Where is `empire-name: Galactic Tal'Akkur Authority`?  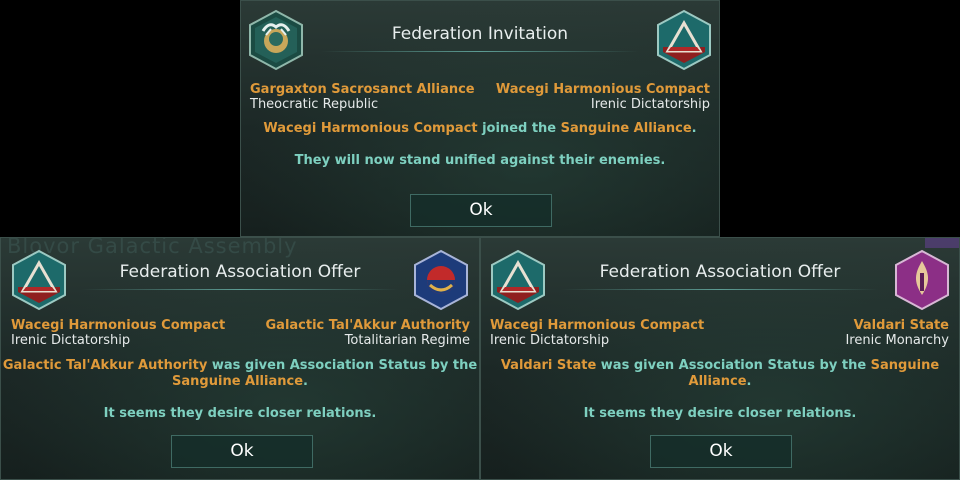 empire-name: Galactic Tal'Akkur Authority is located at coordinates (368, 325).